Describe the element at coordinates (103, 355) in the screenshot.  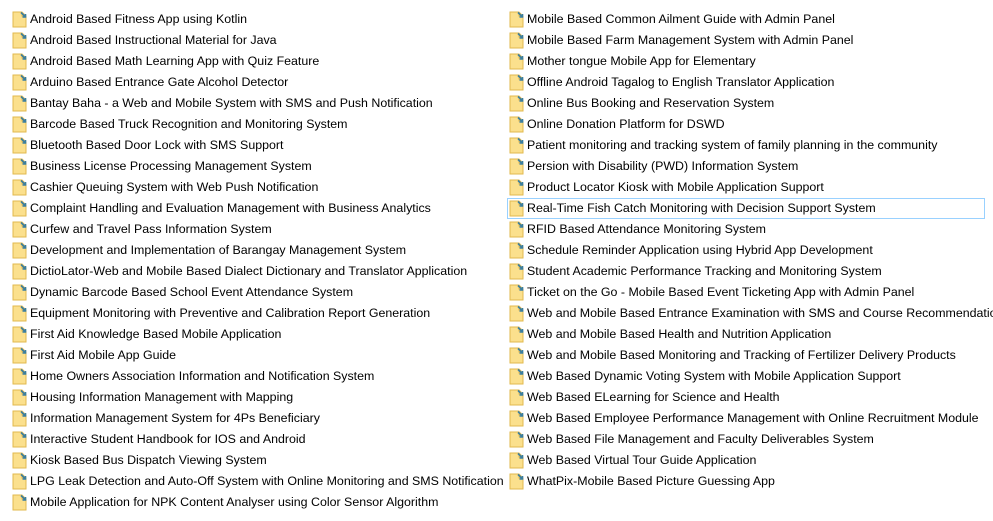
I see `file-name: First Aid Mobile App Guide` at that location.